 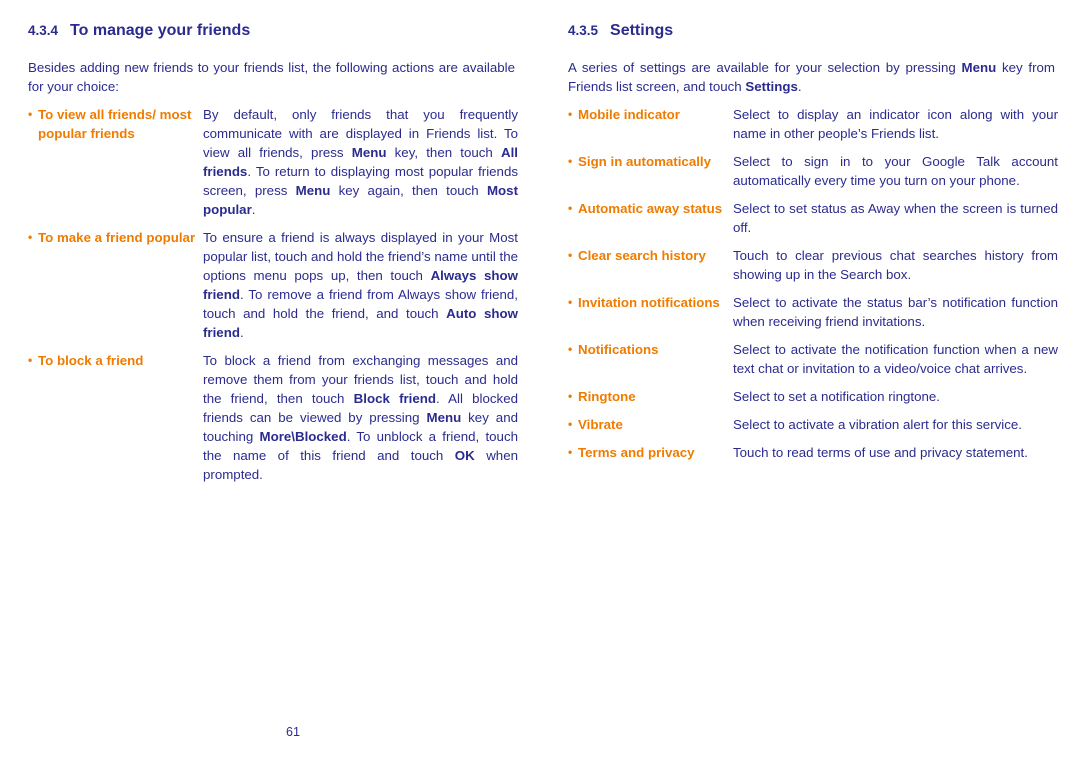 I want to click on definition-term: • Automatic away status, so click(x=650, y=208).